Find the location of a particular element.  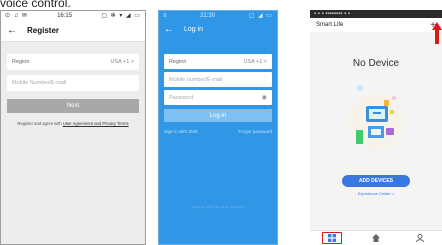

bottom-tab-bar is located at coordinates (376, 237).